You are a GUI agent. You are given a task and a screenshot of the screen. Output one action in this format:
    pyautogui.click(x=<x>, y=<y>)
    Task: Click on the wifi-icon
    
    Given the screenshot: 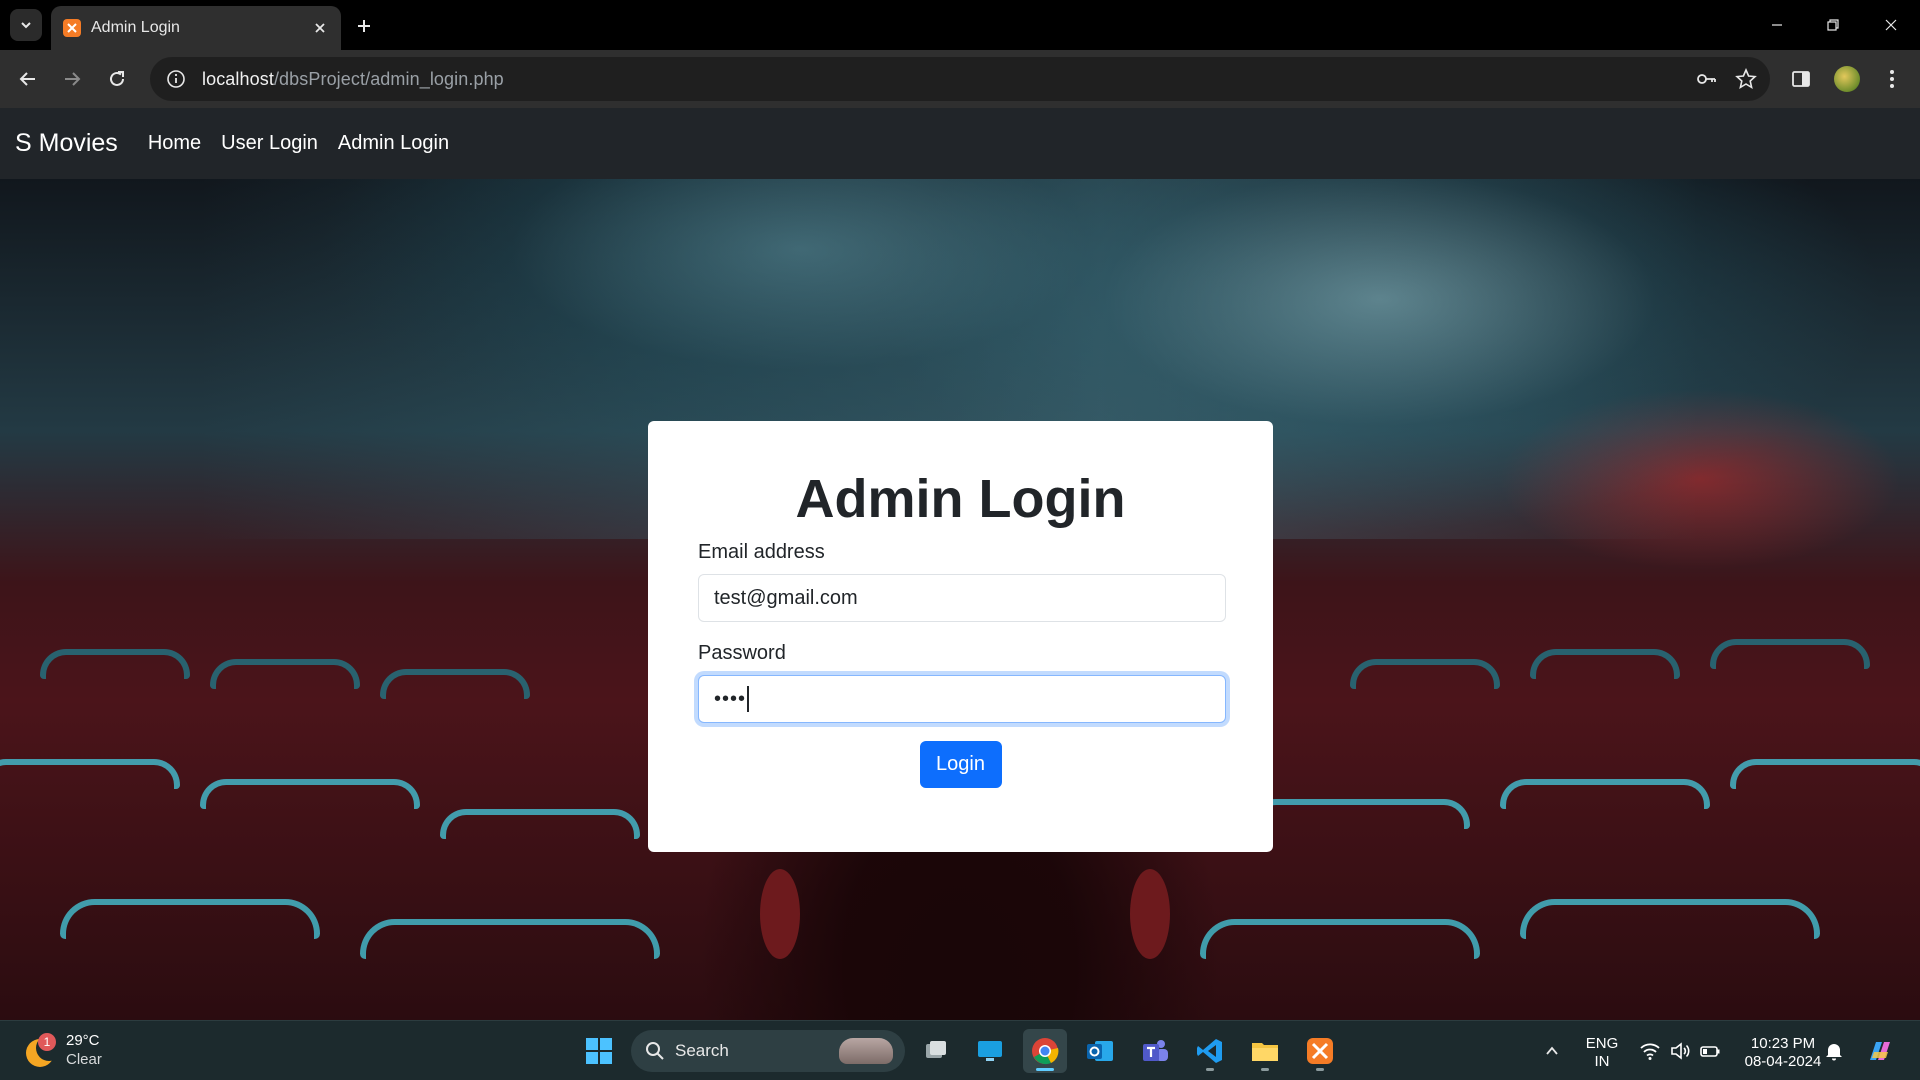 What is the action you would take?
    pyautogui.click(x=1650, y=1051)
    